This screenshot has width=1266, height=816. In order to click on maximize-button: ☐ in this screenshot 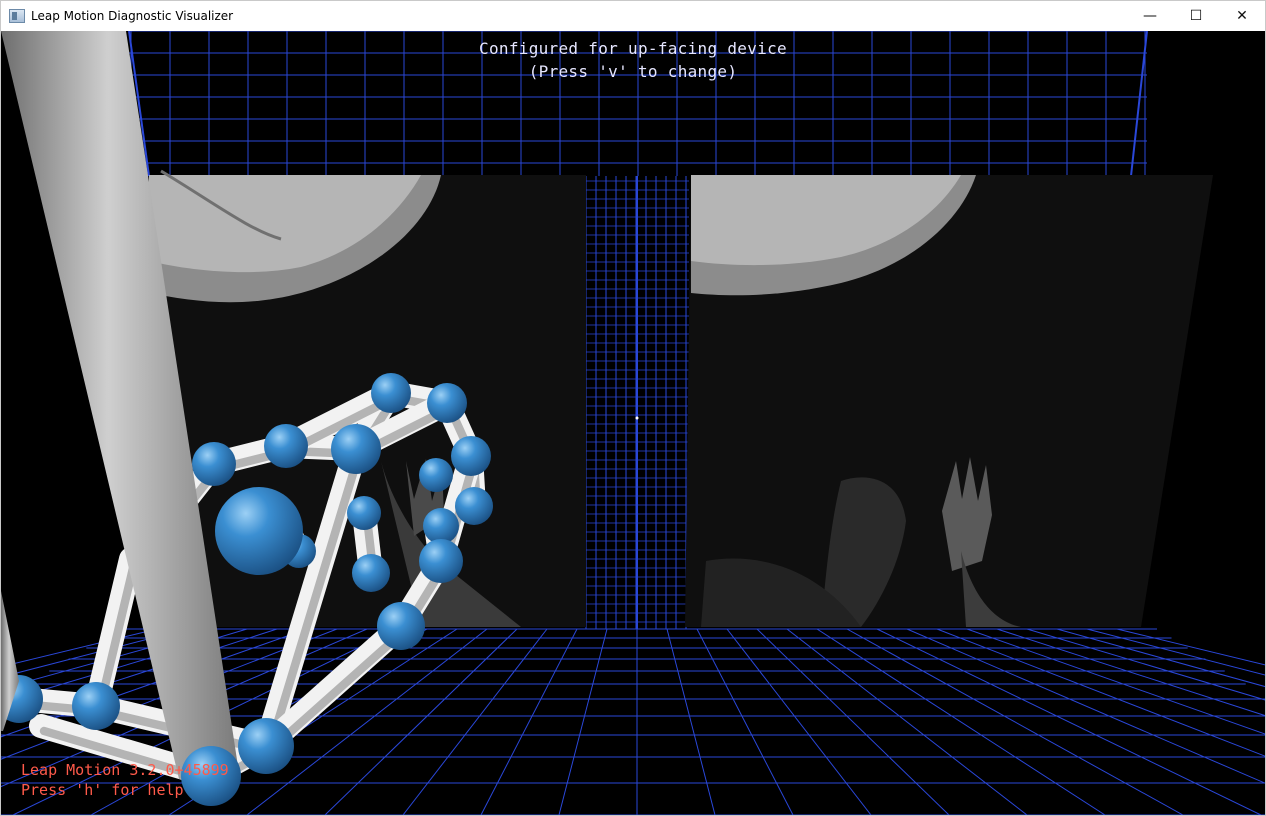, I will do `click(1196, 16)`.